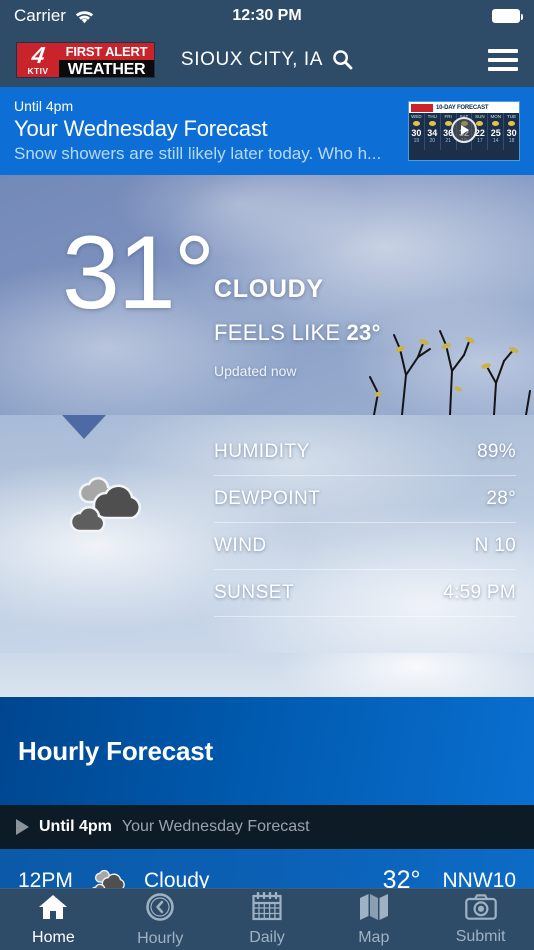 The height and width of the screenshot is (950, 534). Describe the element at coordinates (84, 427) in the screenshot. I see `panel-notch` at that location.